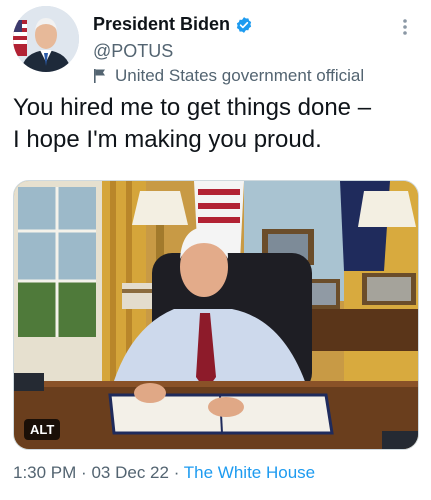 This screenshot has width=431, height=500. What do you see at coordinates (161, 24) in the screenshot?
I see `author-display-name: President Biden` at bounding box center [161, 24].